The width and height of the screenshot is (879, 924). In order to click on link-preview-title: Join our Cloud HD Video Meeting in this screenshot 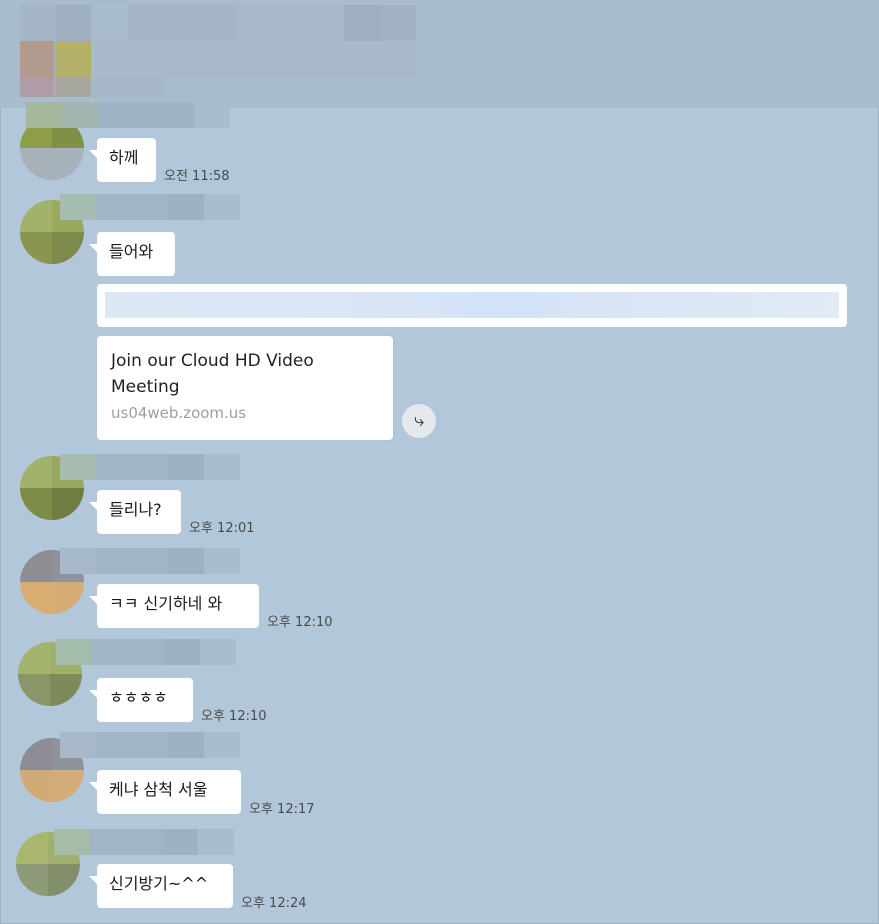, I will do `click(212, 374)`.